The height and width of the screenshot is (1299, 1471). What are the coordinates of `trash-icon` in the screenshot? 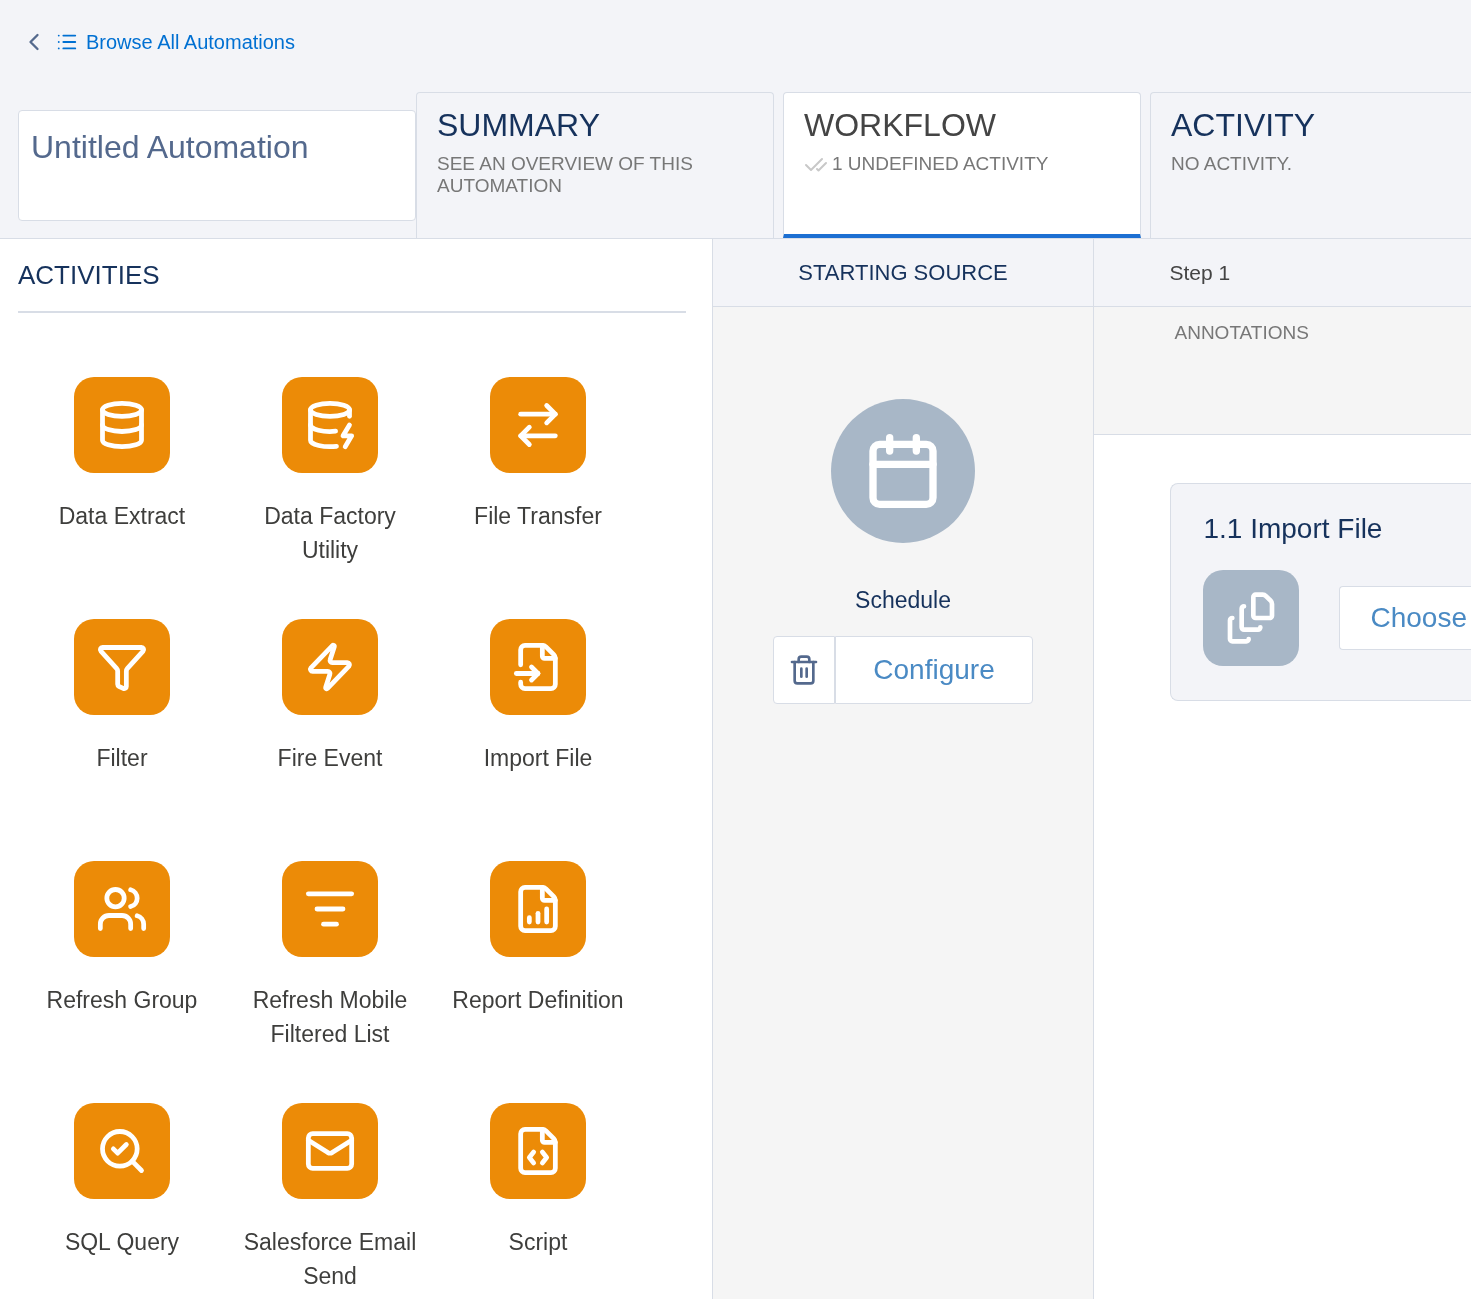 It's located at (804, 669).